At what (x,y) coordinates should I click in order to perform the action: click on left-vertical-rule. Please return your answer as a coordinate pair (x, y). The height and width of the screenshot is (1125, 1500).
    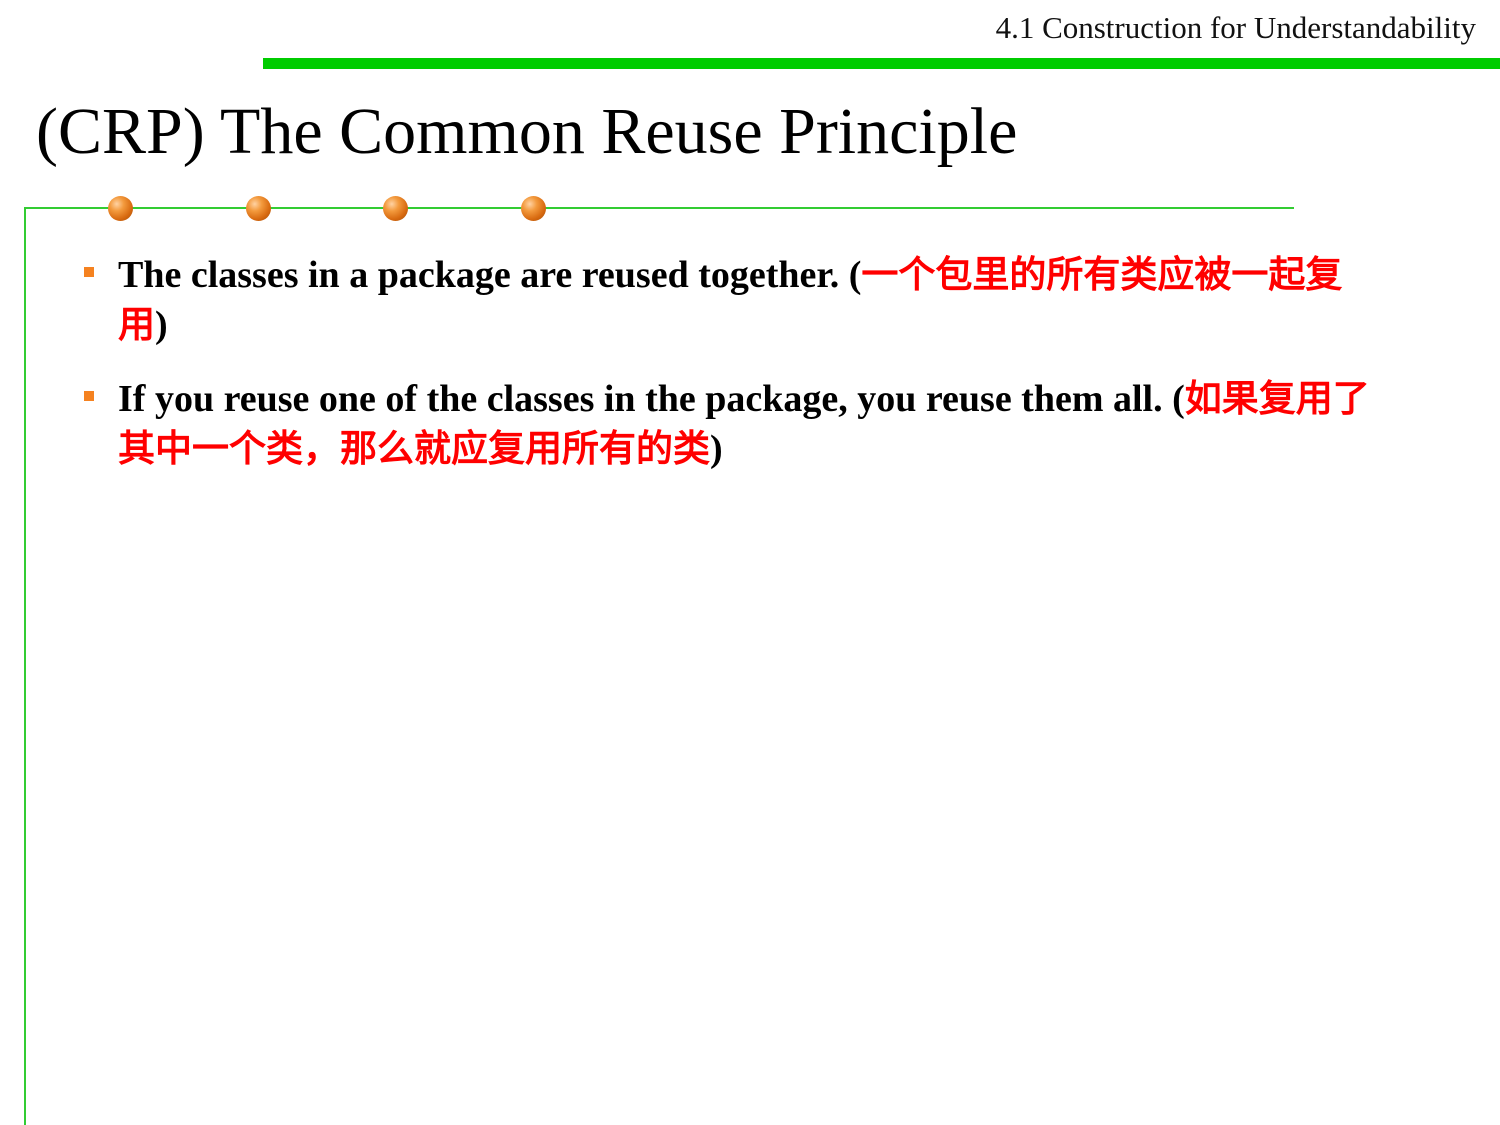
    Looking at the image, I should click on (25, 666).